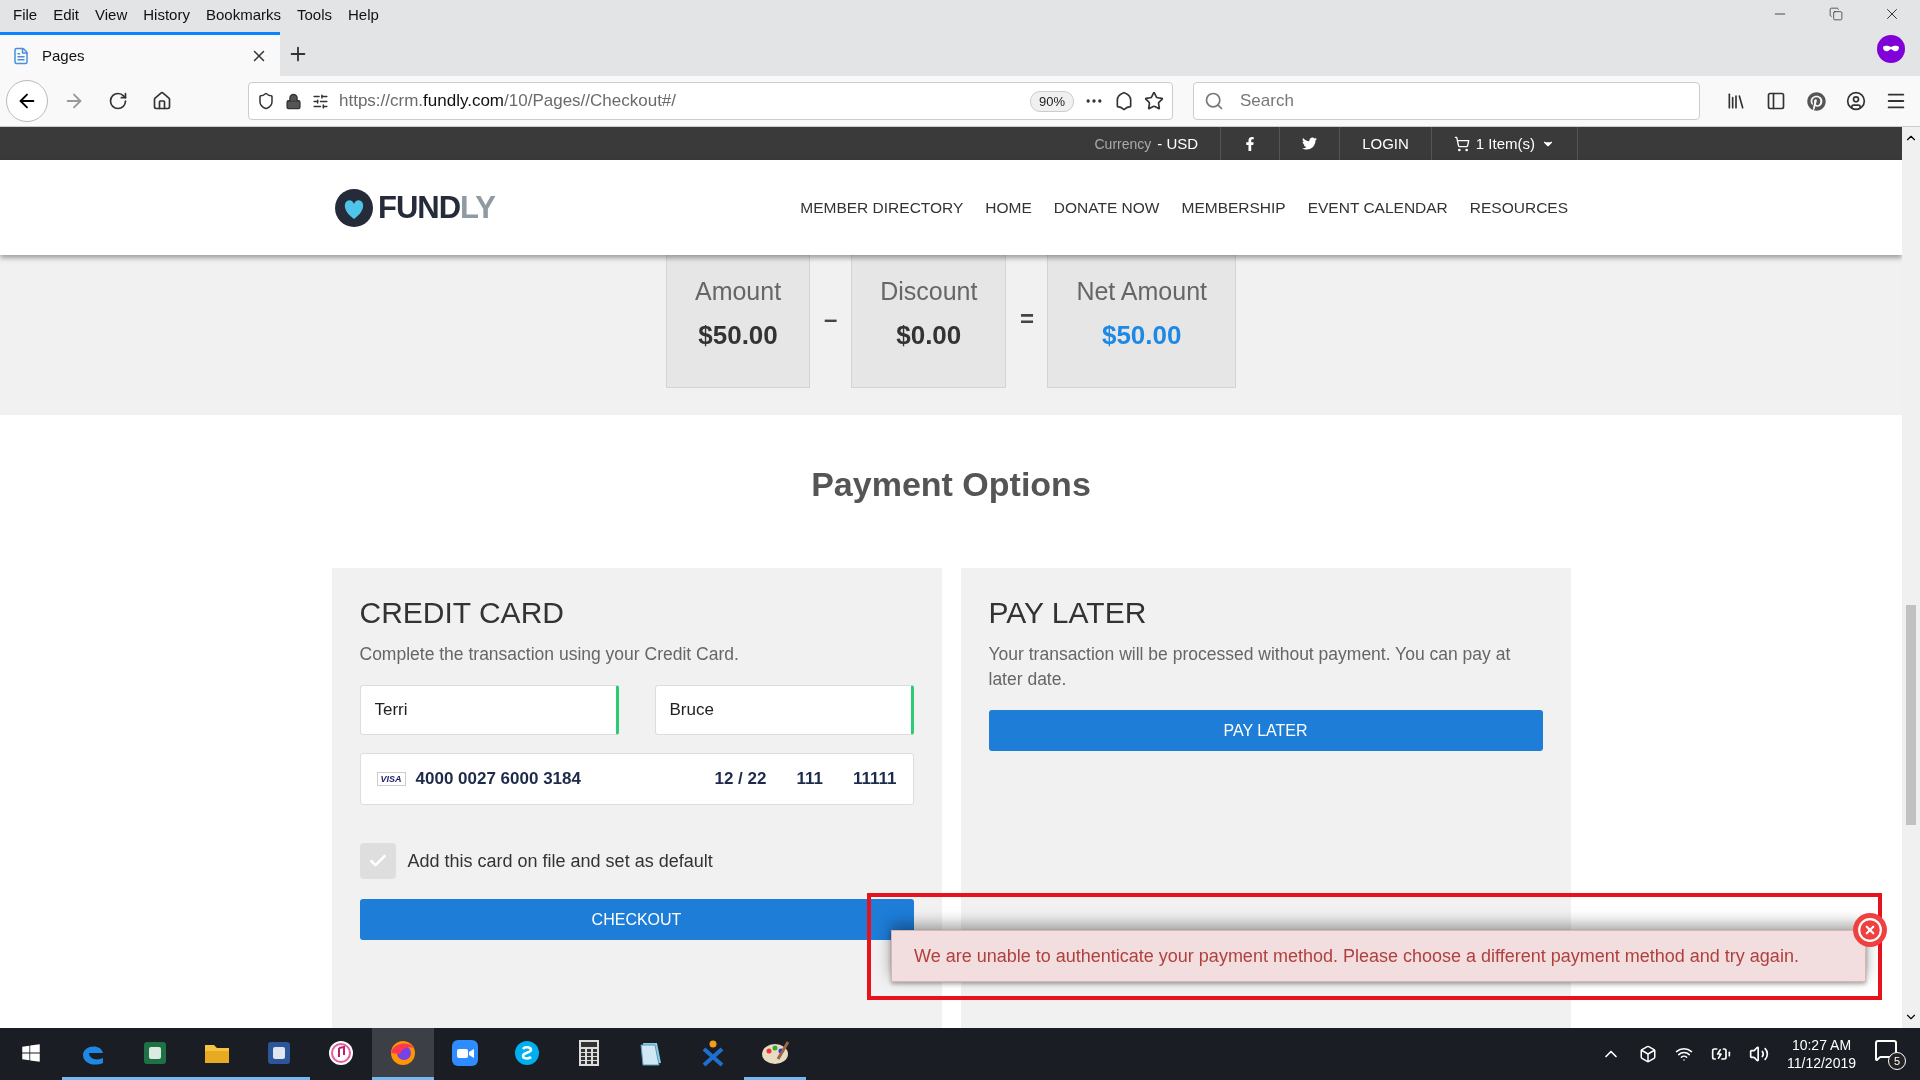  What do you see at coordinates (243, 14) in the screenshot?
I see `menu-item: Bookmarks` at bounding box center [243, 14].